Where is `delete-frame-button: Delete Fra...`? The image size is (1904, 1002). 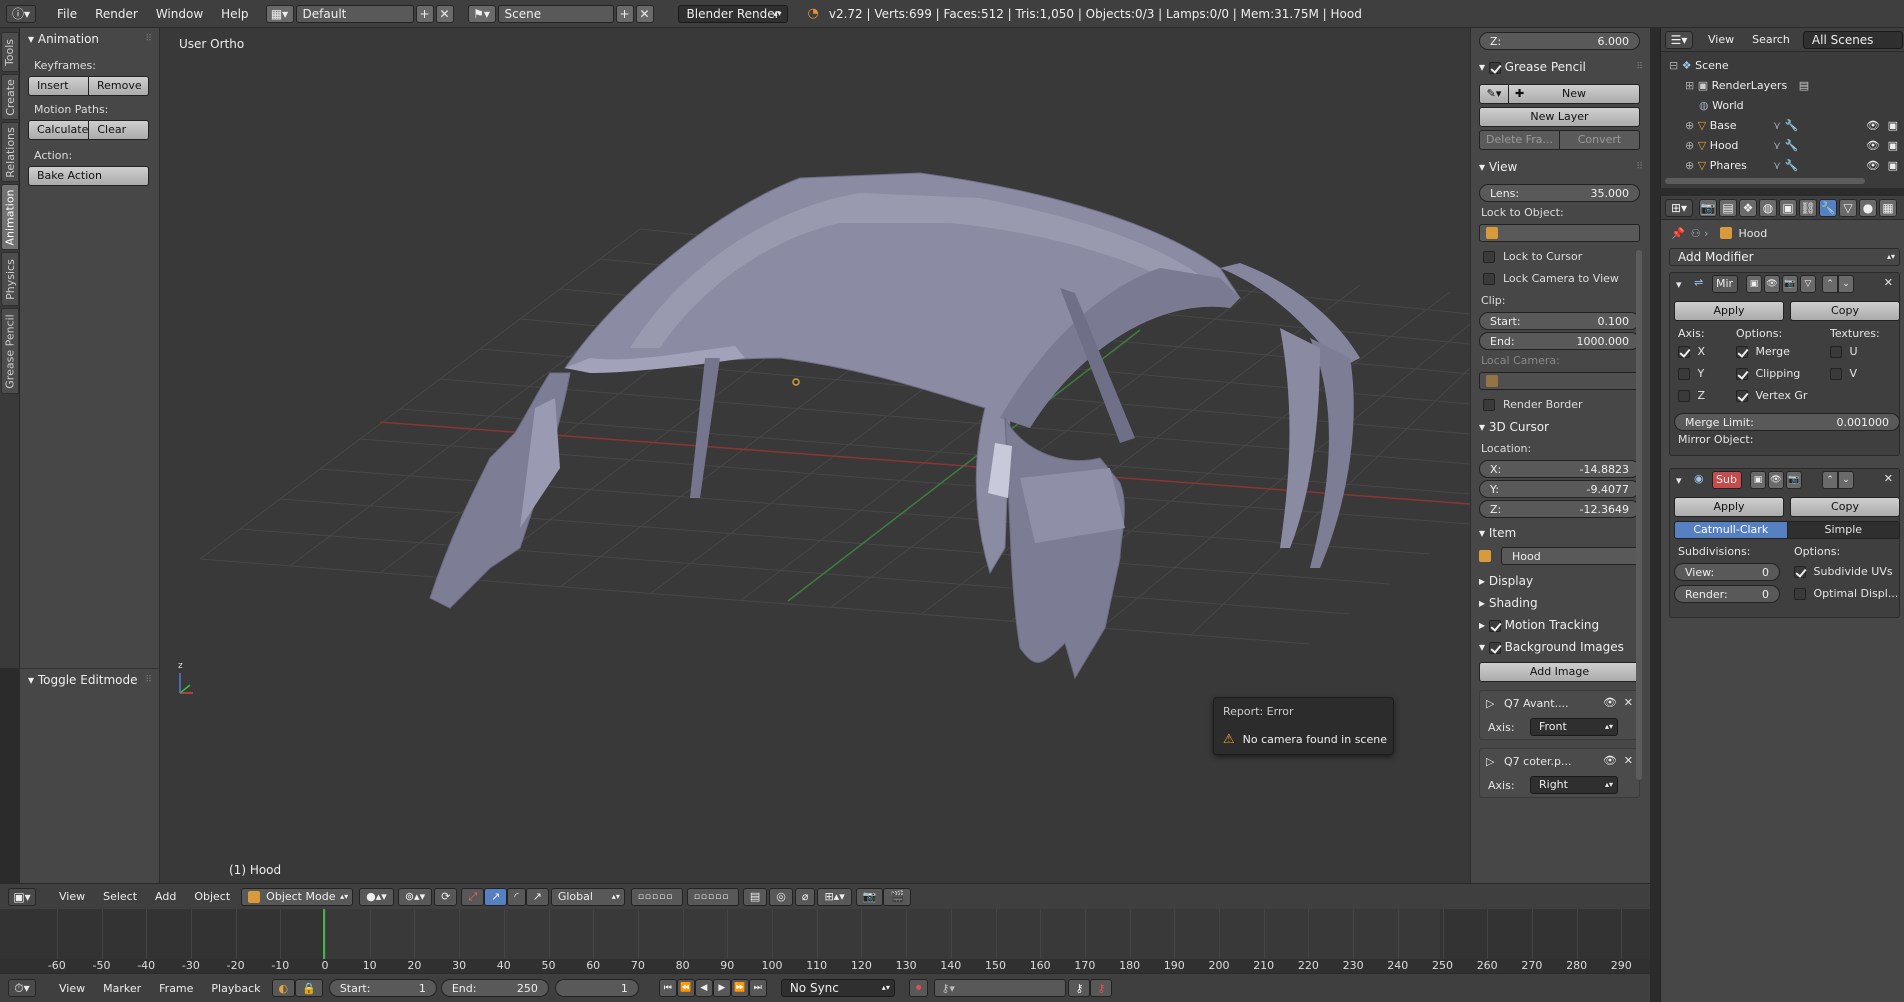 delete-frame-button: Delete Fra... is located at coordinates (1519, 140).